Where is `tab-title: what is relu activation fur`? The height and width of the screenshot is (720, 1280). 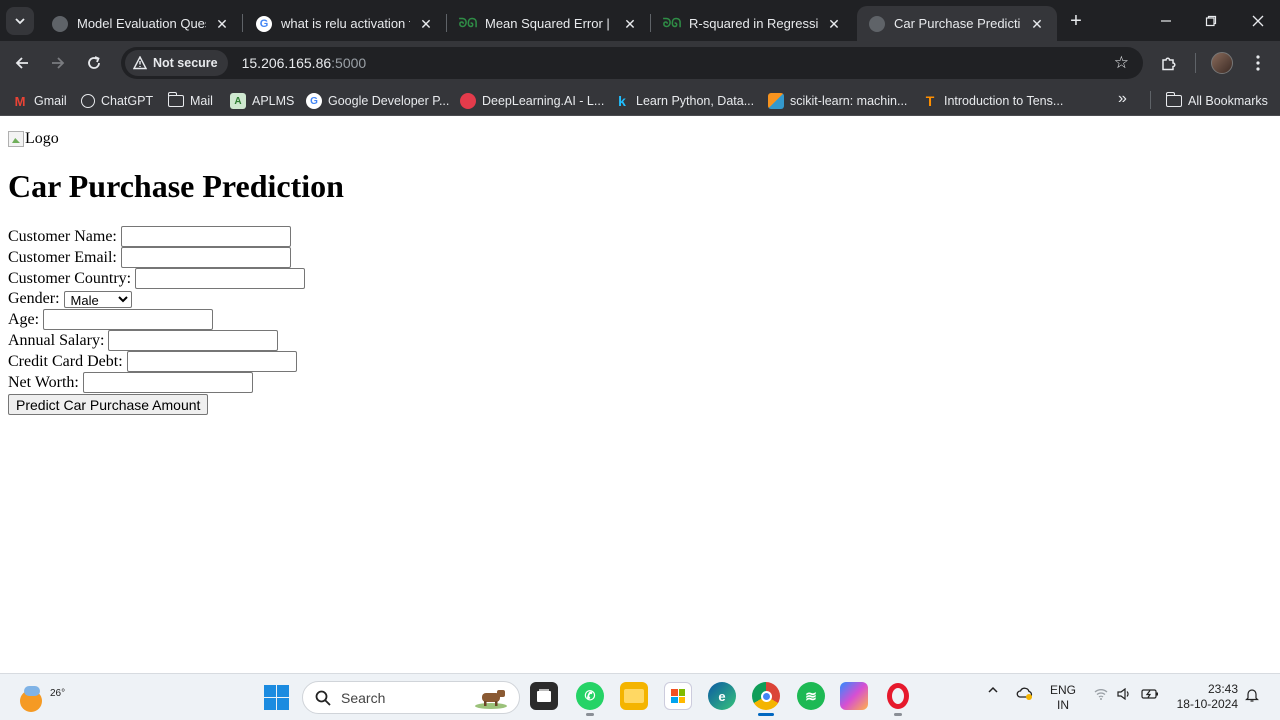 tab-title: what is relu activation fur is located at coordinates (345, 23).